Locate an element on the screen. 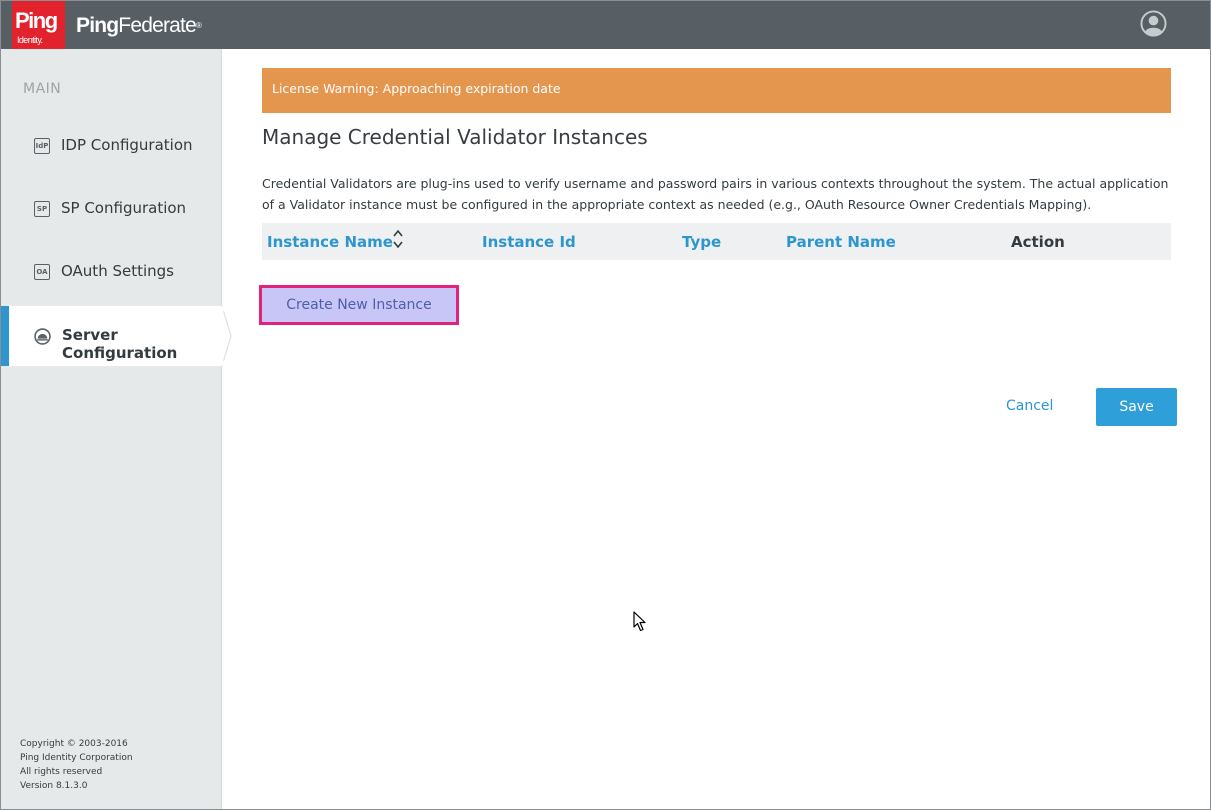 The height and width of the screenshot is (810, 1211). sp-icon: SP is located at coordinates (42, 209).